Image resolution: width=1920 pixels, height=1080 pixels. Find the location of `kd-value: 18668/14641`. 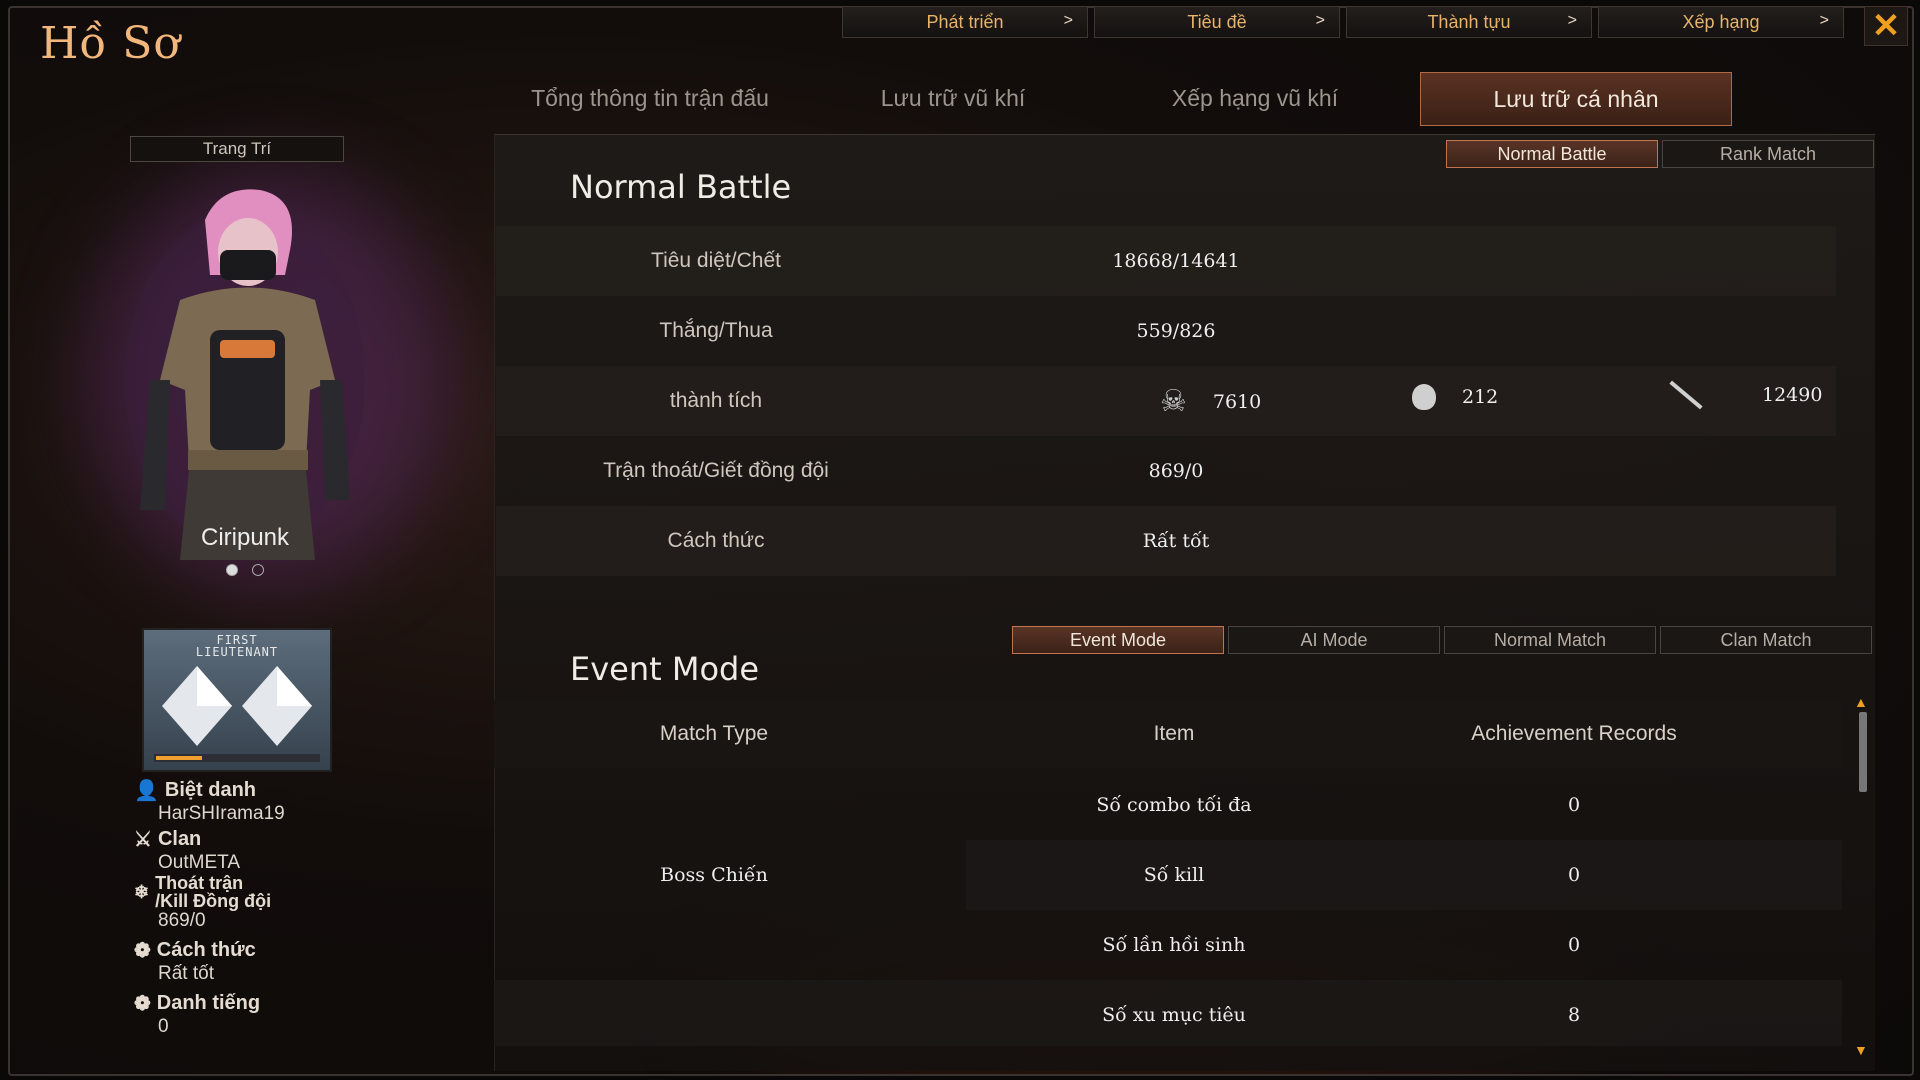

kd-value: 18668/14641 is located at coordinates (1176, 261).